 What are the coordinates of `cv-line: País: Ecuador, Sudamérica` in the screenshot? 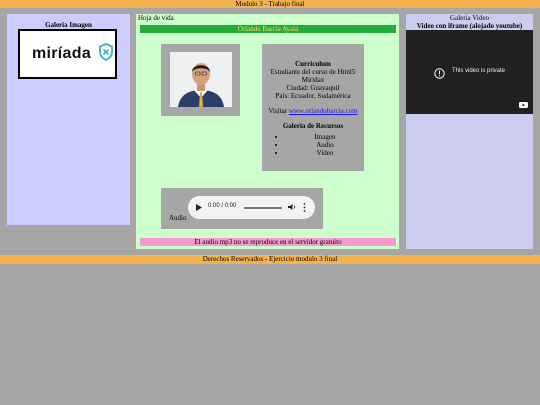 It's located at (313, 96).